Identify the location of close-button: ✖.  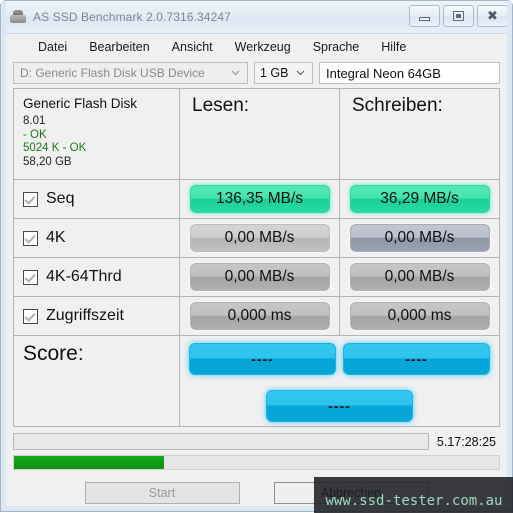
(492, 16).